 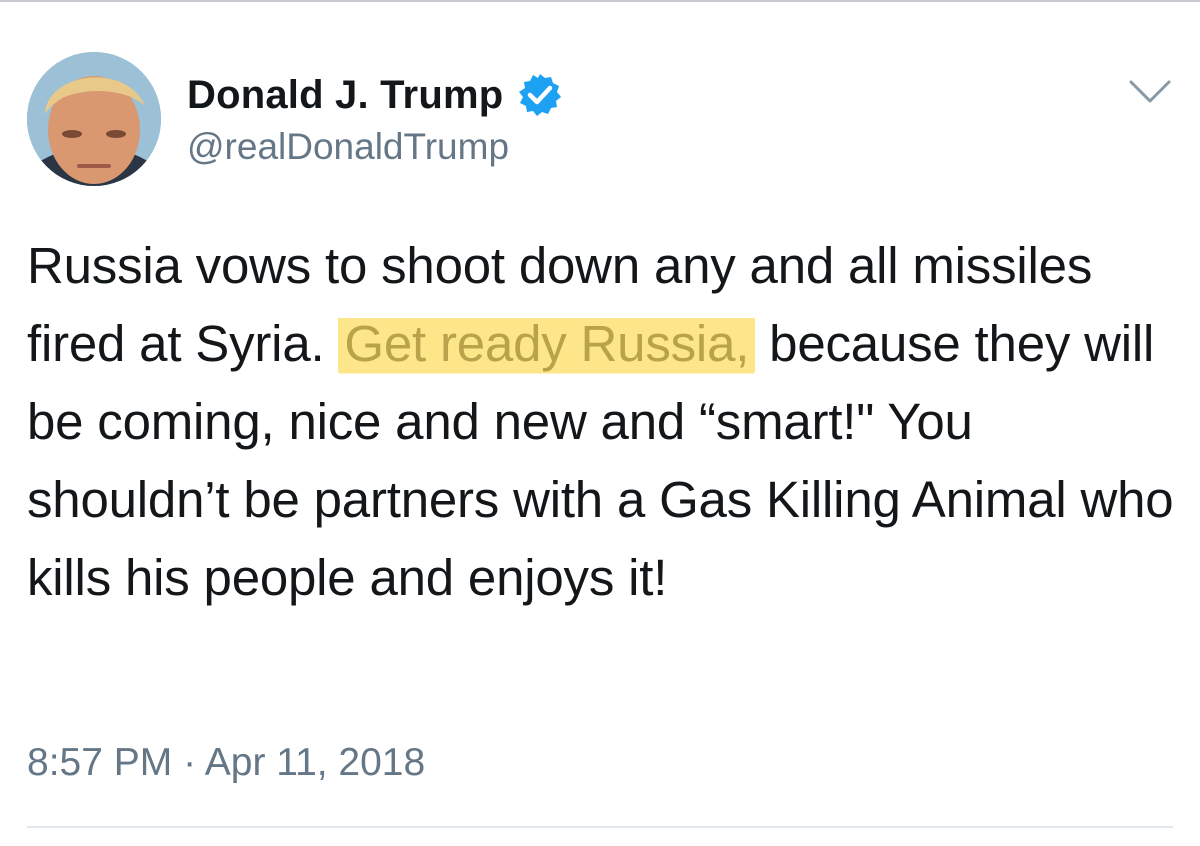 I want to click on avatar-portrait-image, so click(x=94, y=119).